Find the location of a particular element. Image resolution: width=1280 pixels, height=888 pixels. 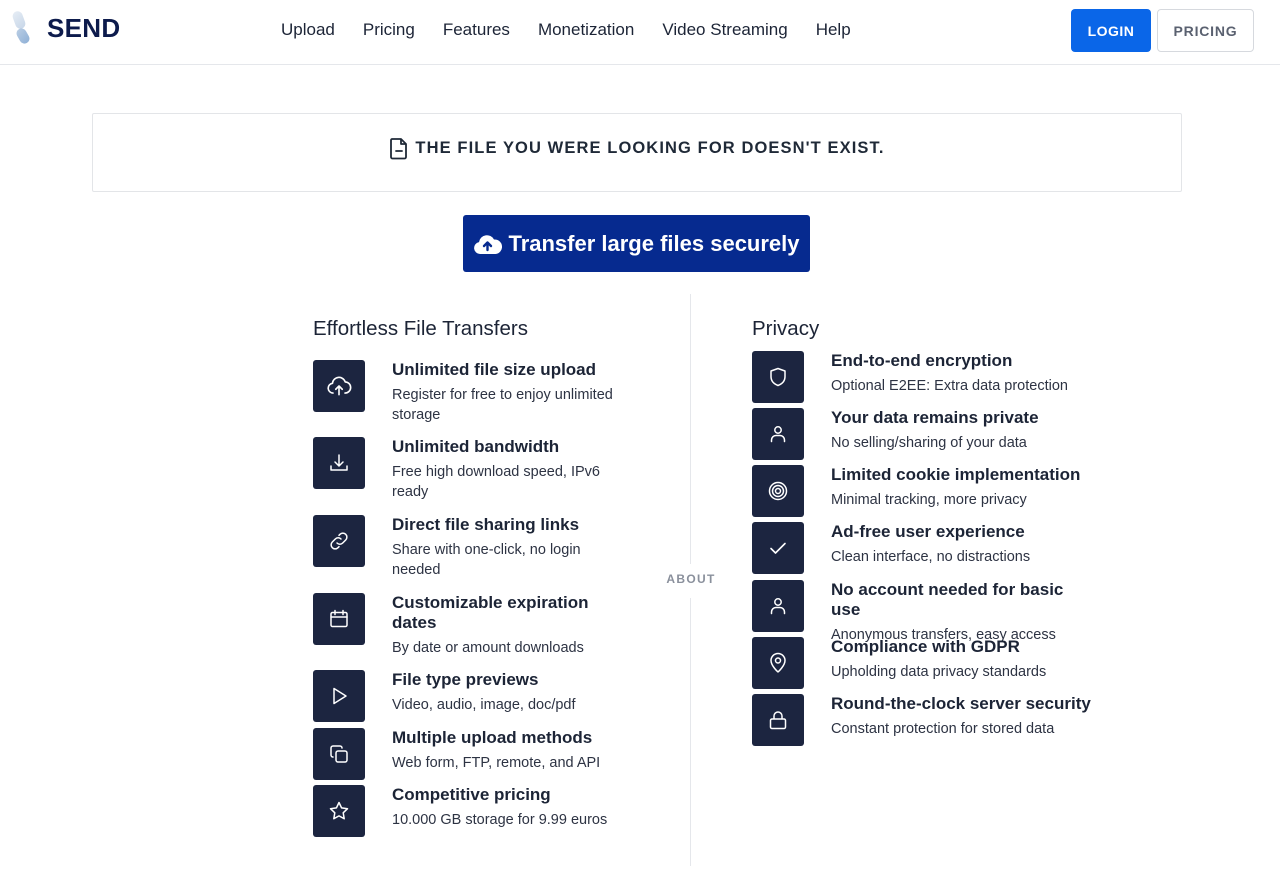

feature-title: File type previews is located at coordinates (465, 679).